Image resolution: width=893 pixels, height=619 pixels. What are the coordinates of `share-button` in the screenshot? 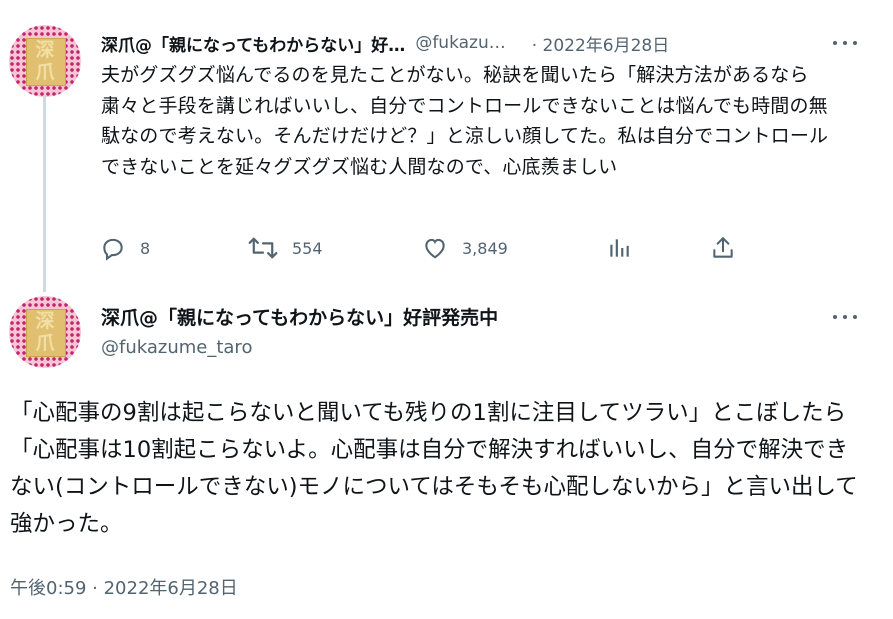 It's located at (723, 248).